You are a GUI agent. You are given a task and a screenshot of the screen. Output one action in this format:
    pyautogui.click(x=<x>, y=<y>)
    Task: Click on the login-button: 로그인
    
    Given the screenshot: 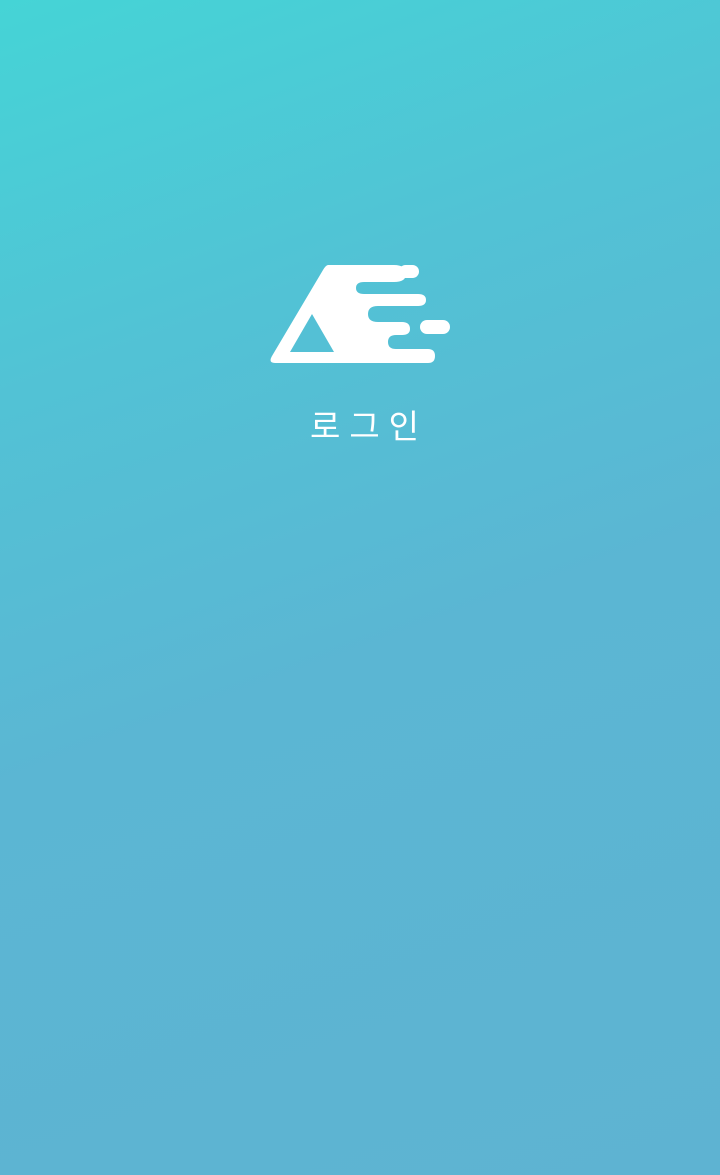 What is the action you would take?
    pyautogui.click(x=360, y=427)
    